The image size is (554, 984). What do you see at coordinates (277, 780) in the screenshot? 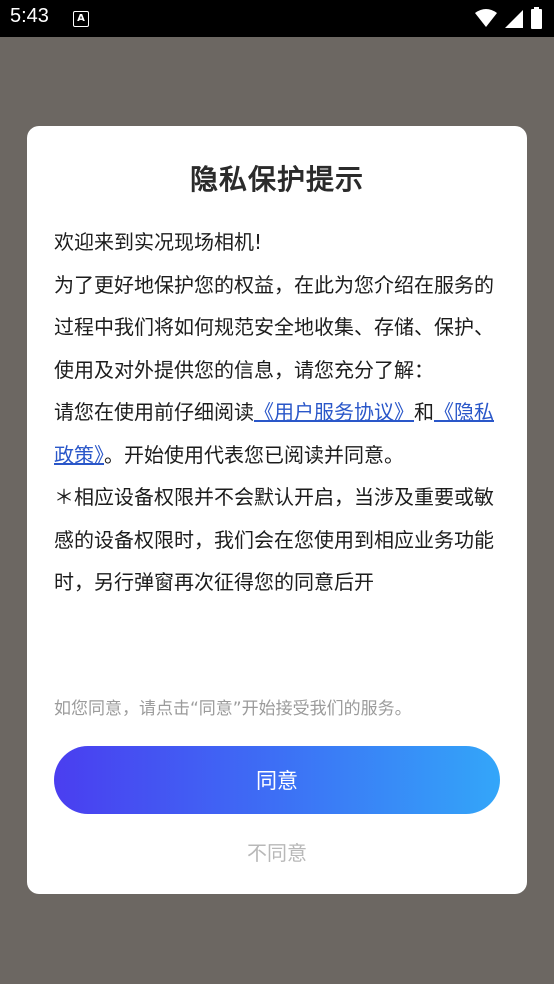
I see `agree-button: 同意` at bounding box center [277, 780].